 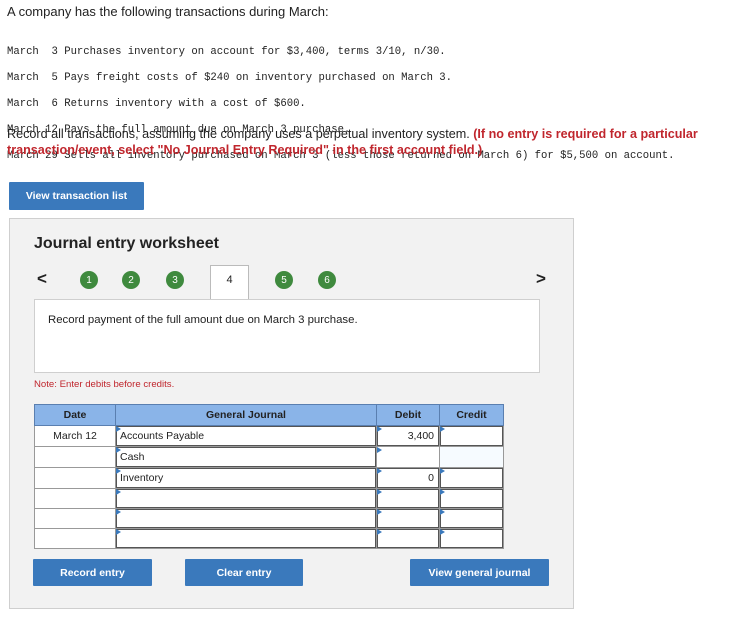 What do you see at coordinates (104, 384) in the screenshot?
I see `debit-credit-note: Note: Enter debits before credits.` at bounding box center [104, 384].